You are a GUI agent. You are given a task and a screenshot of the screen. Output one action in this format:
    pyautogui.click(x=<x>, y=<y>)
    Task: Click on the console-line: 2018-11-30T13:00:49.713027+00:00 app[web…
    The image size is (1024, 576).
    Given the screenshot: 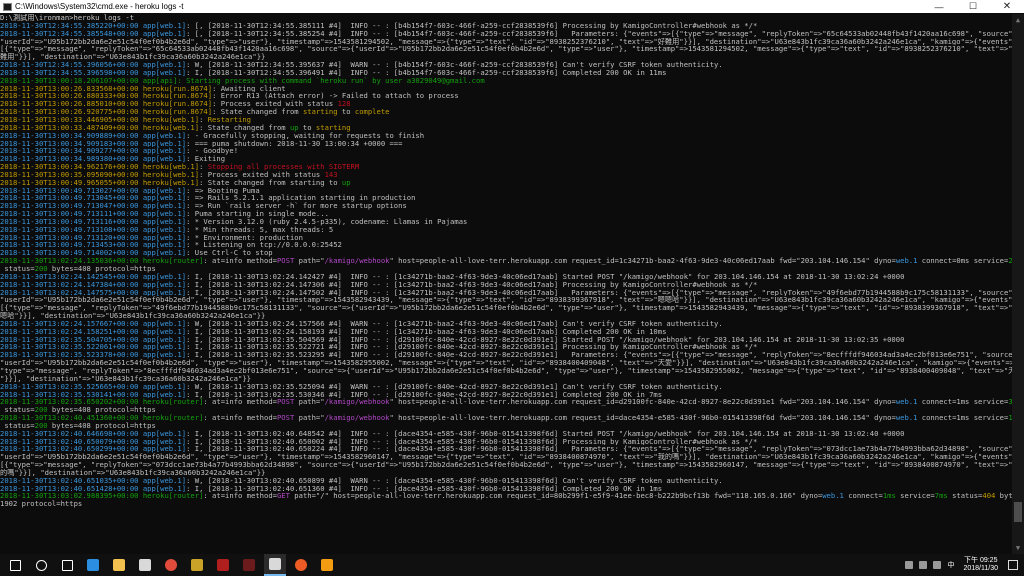 What is the action you would take?
    pyautogui.click(x=506, y=191)
    